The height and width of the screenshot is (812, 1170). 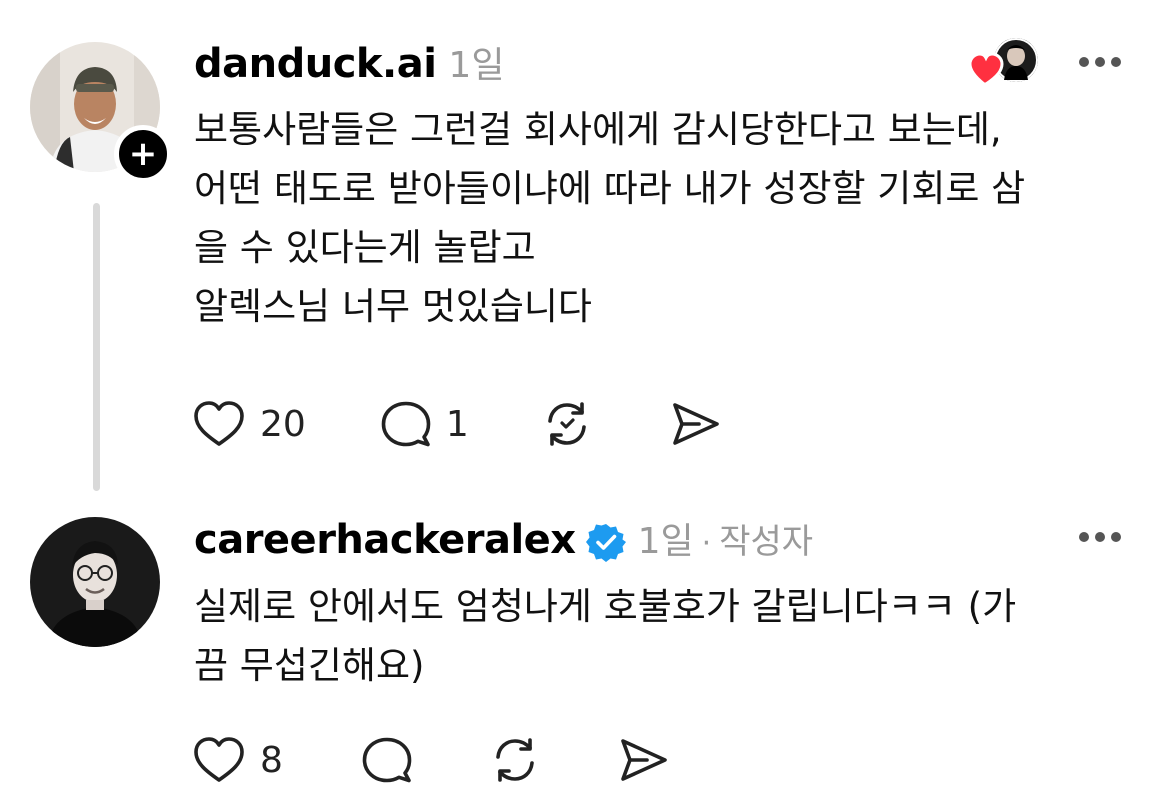 I want to click on action-bar: 8, so click(x=430, y=760).